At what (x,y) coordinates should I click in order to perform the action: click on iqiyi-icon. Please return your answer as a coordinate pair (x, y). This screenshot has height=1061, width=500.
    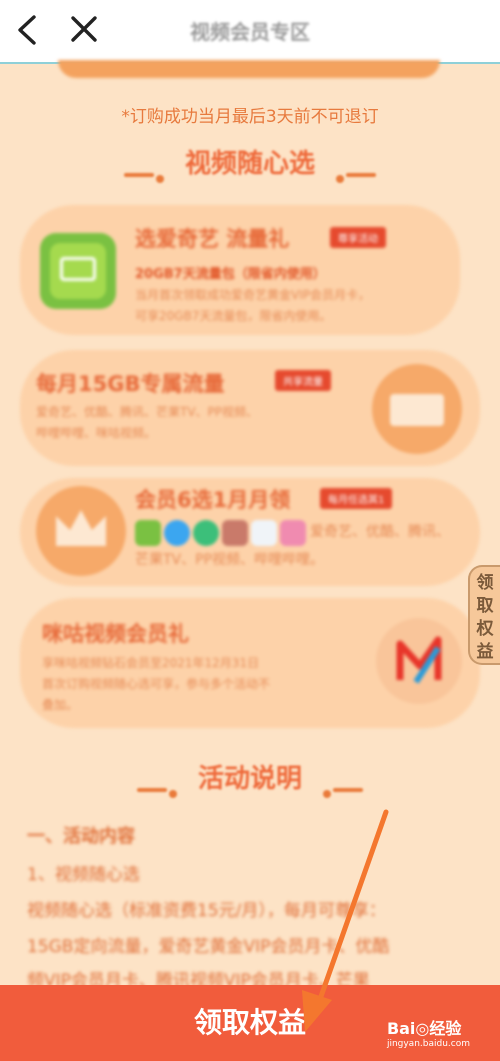
    Looking at the image, I should click on (148, 533).